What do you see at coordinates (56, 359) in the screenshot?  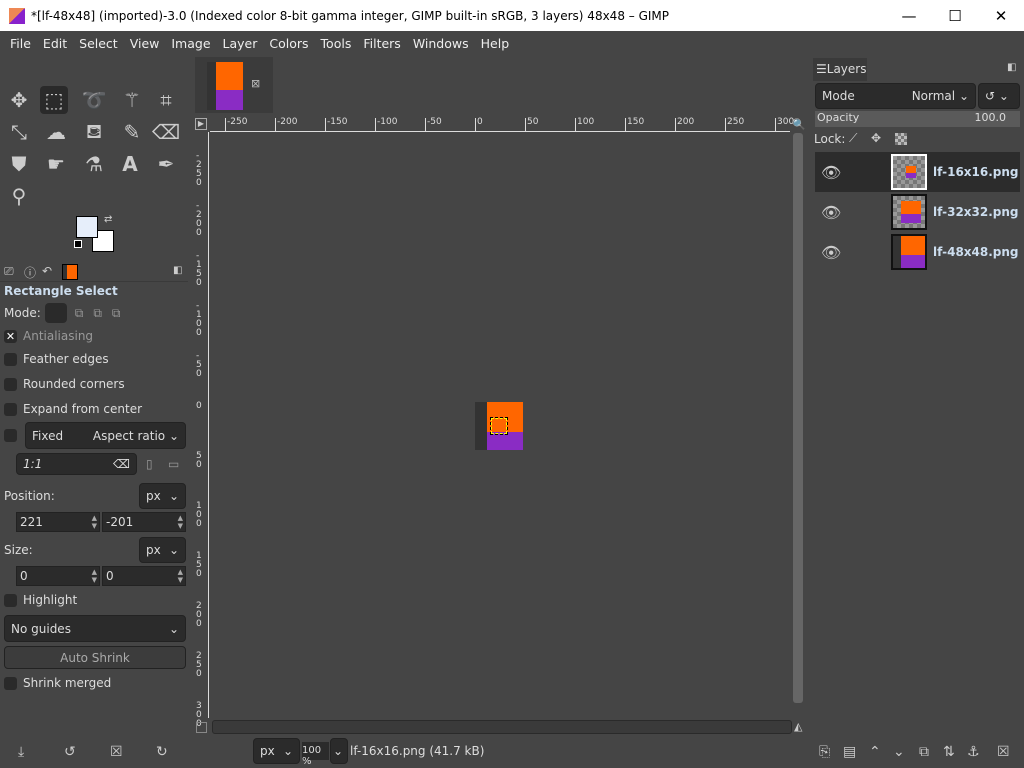 I see `feather-checkbox: Feather edges` at bounding box center [56, 359].